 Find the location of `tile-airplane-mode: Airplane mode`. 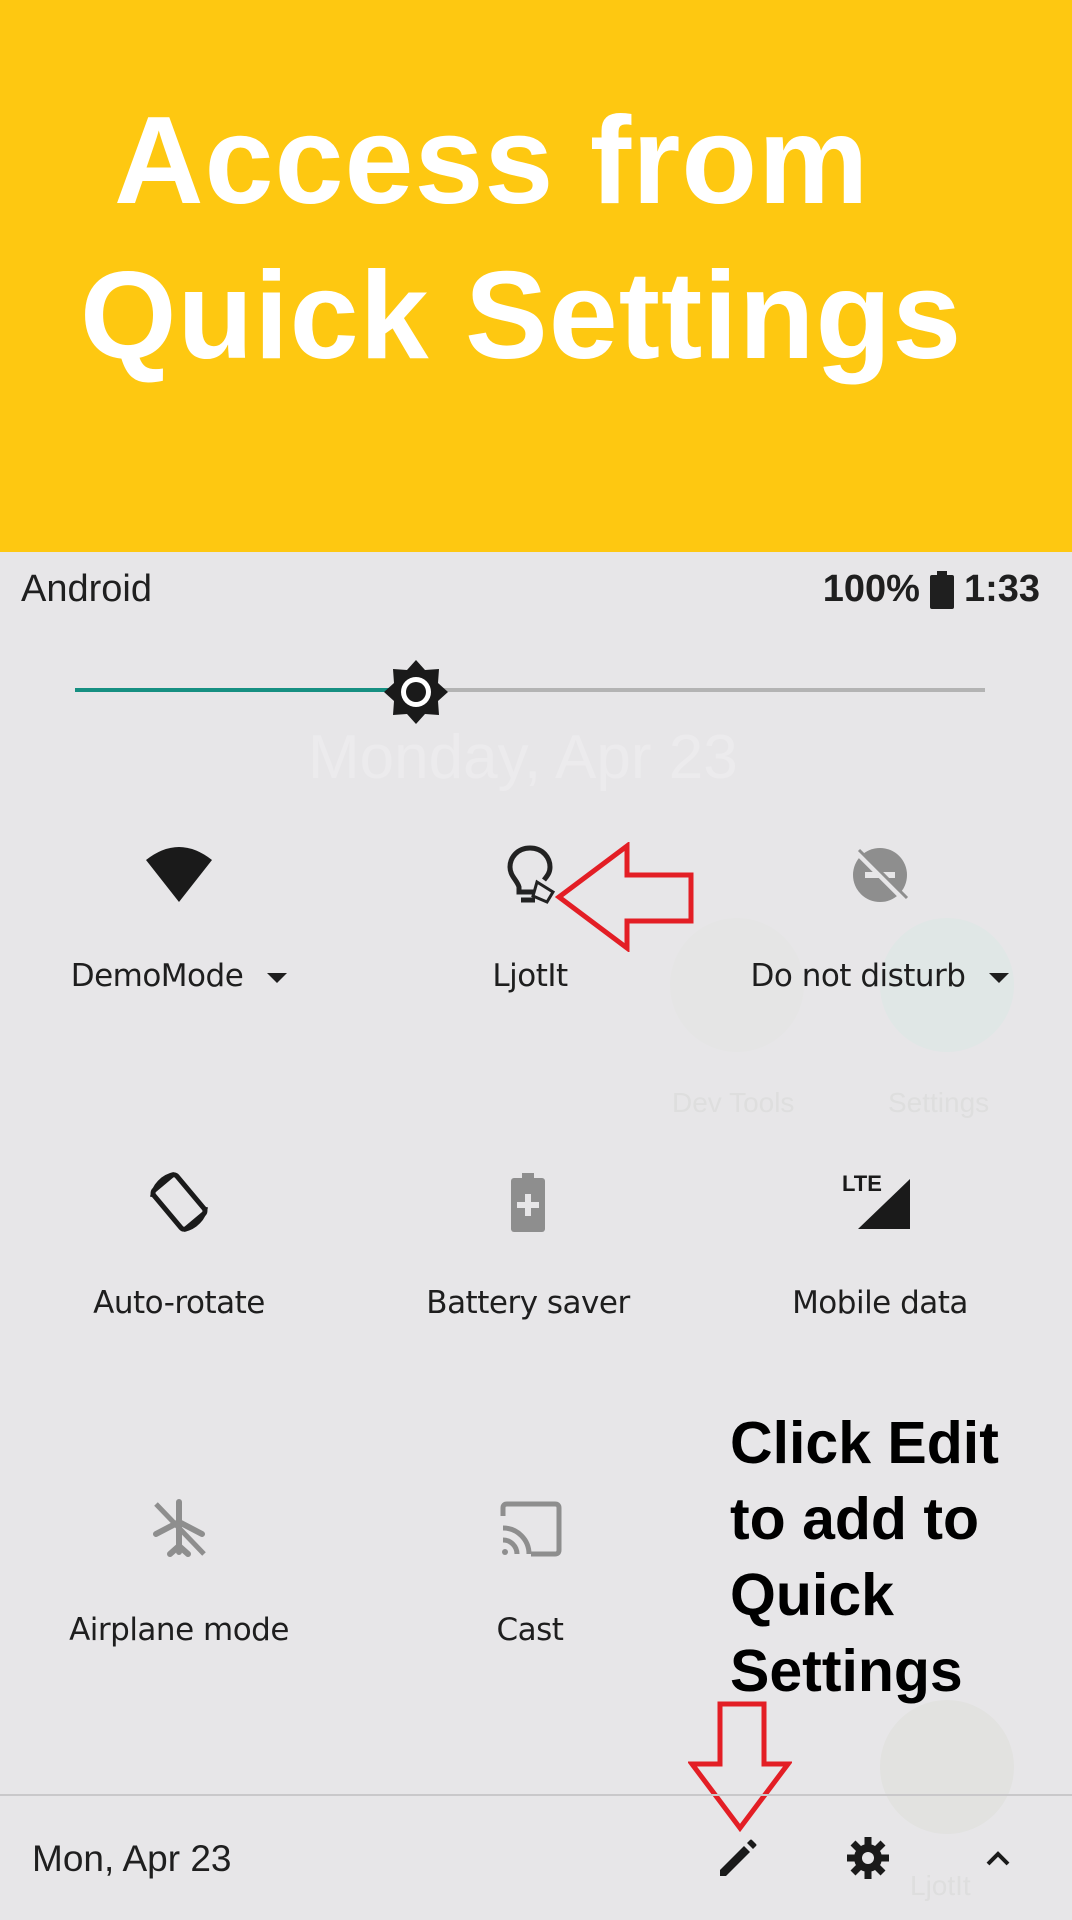

tile-airplane-mode: Airplane mode is located at coordinates (179, 1594).